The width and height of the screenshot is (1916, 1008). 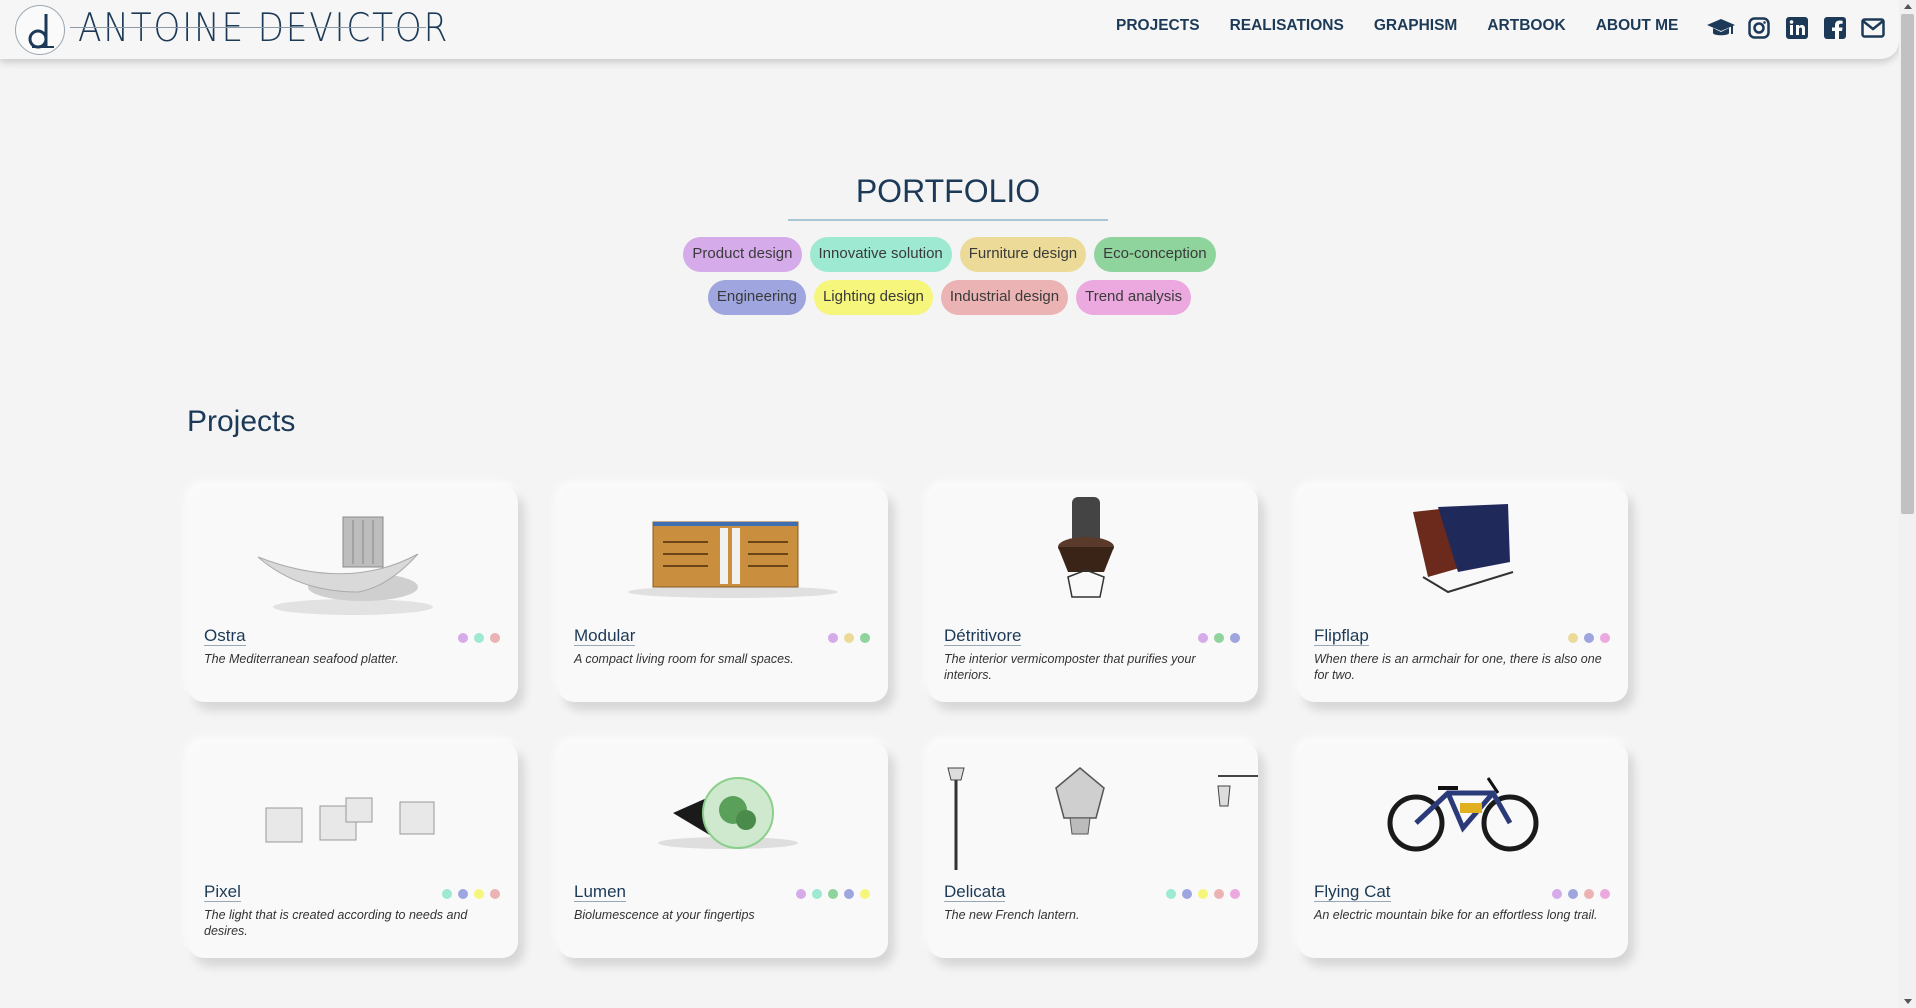 I want to click on social-links, so click(x=1797, y=28).